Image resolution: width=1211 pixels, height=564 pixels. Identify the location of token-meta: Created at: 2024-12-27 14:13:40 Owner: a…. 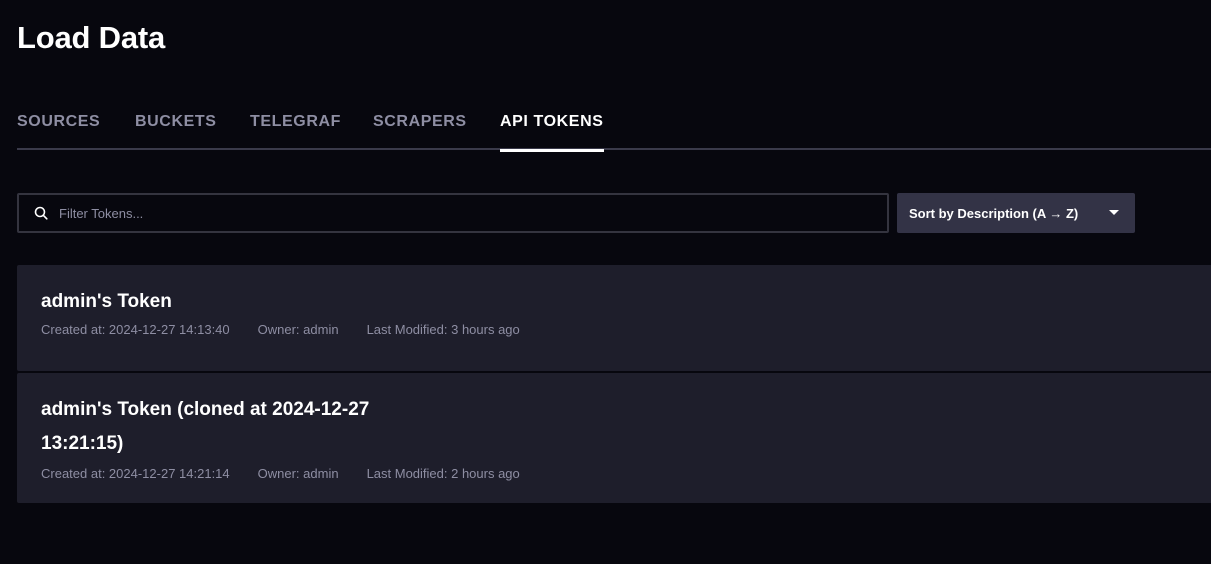
(626, 329).